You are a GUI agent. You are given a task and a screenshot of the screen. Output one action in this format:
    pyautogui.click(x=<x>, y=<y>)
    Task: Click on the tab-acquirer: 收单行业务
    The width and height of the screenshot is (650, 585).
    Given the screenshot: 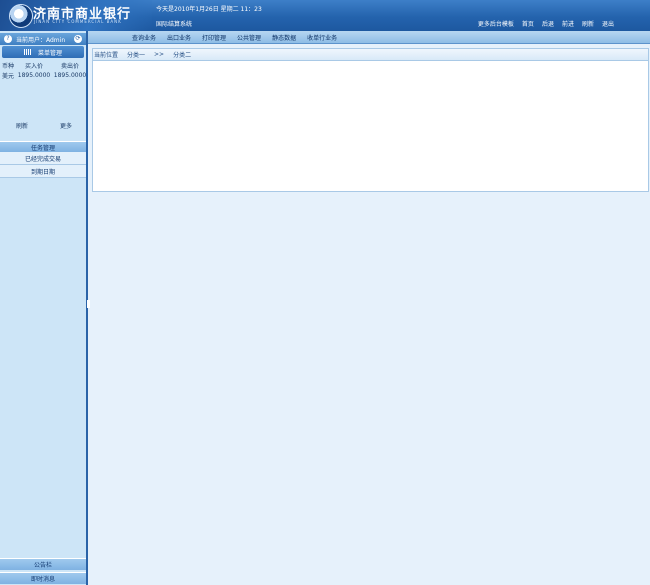 What is the action you would take?
    pyautogui.click(x=322, y=37)
    